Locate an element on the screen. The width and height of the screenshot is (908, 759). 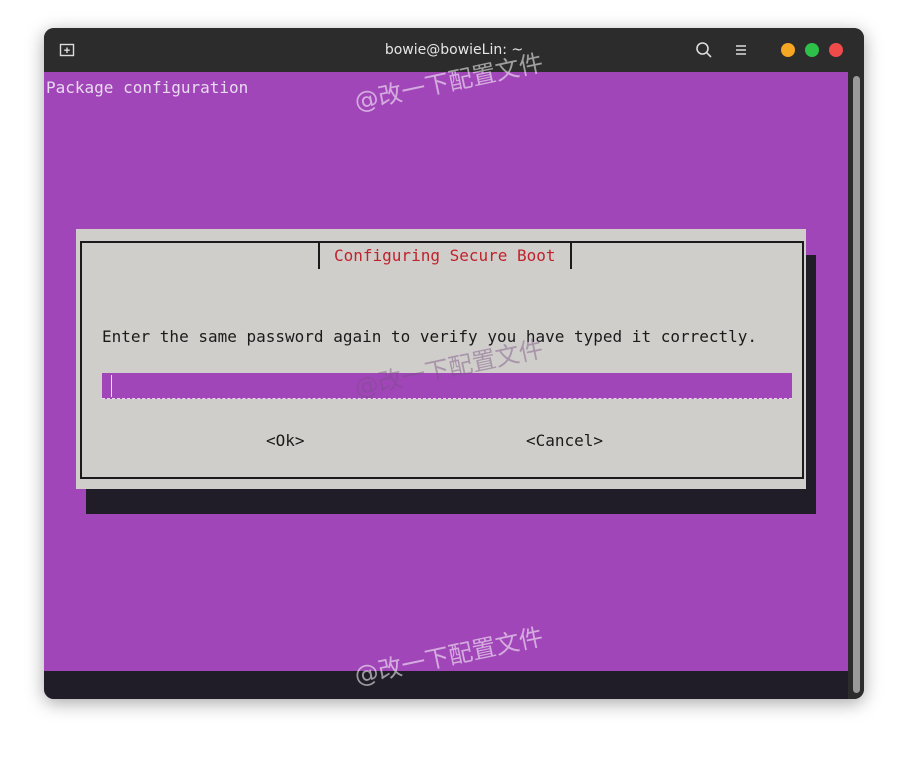
password-input is located at coordinates (447, 386).